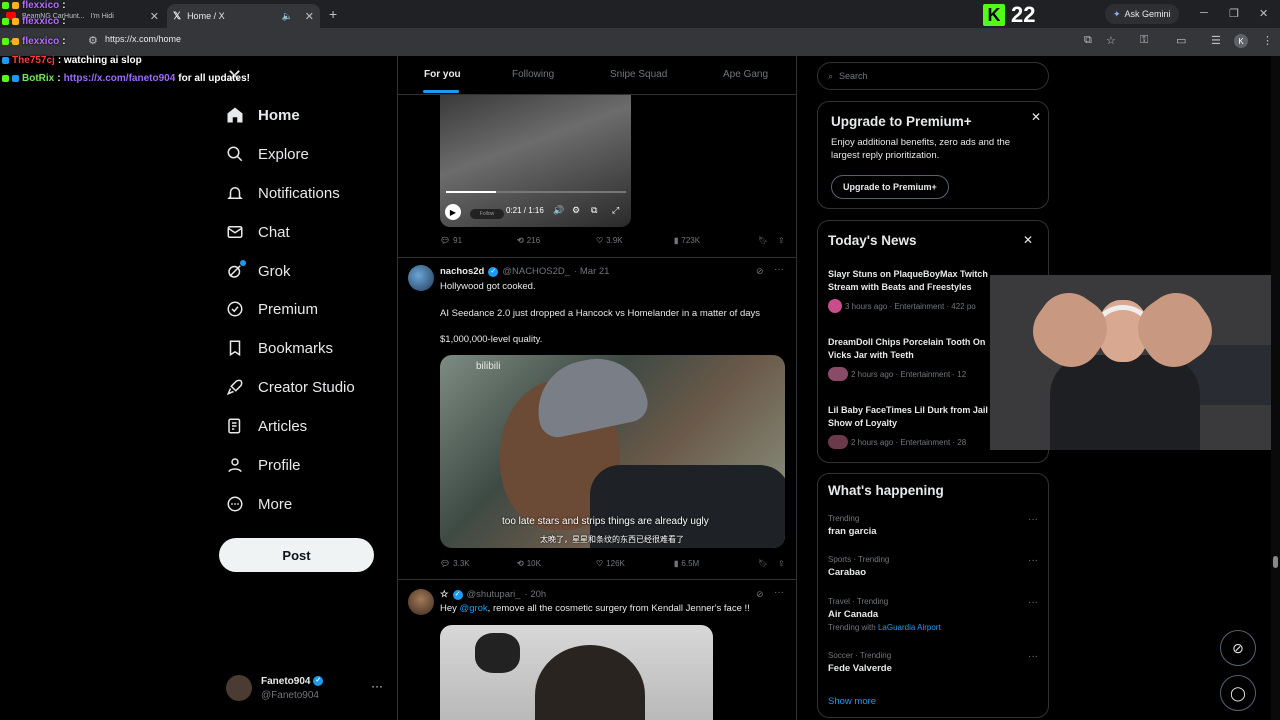  I want to click on show-more-link: Show more, so click(852, 701).